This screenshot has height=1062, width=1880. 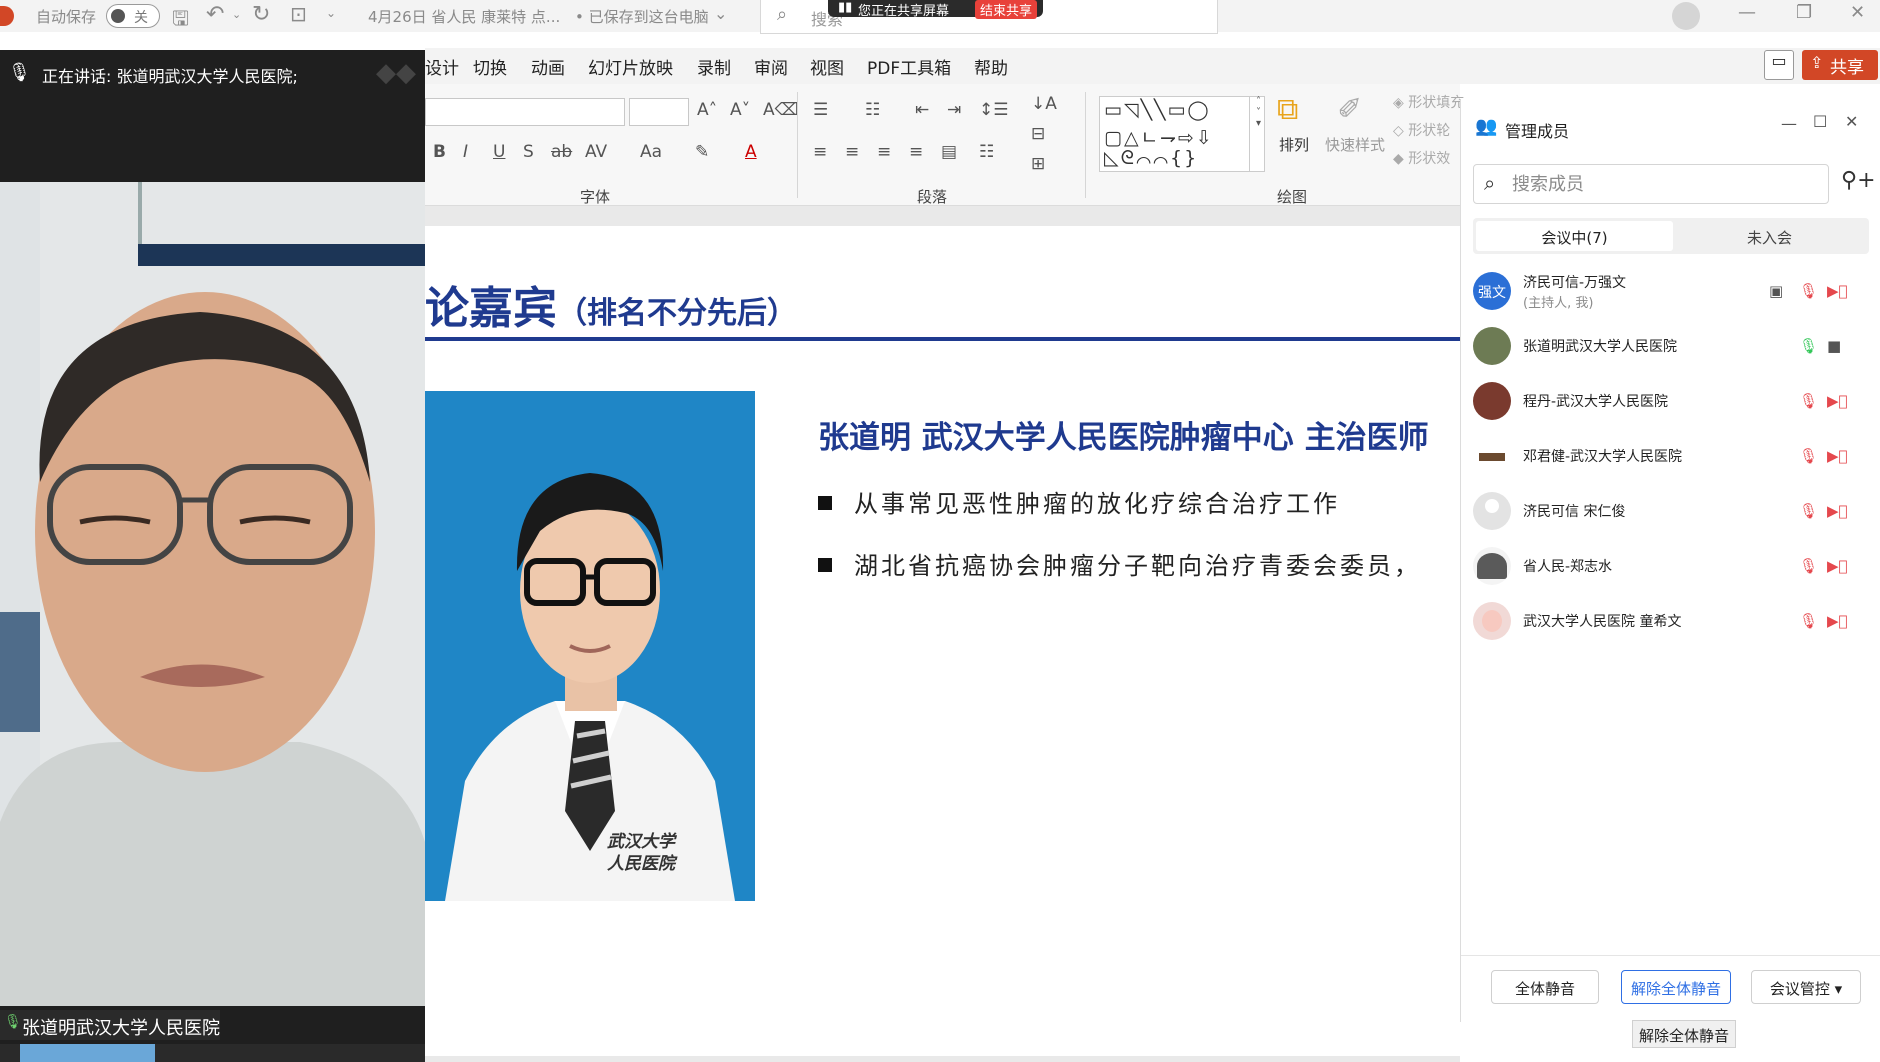 I want to click on tab-transitions: 切换, so click(x=490, y=66).